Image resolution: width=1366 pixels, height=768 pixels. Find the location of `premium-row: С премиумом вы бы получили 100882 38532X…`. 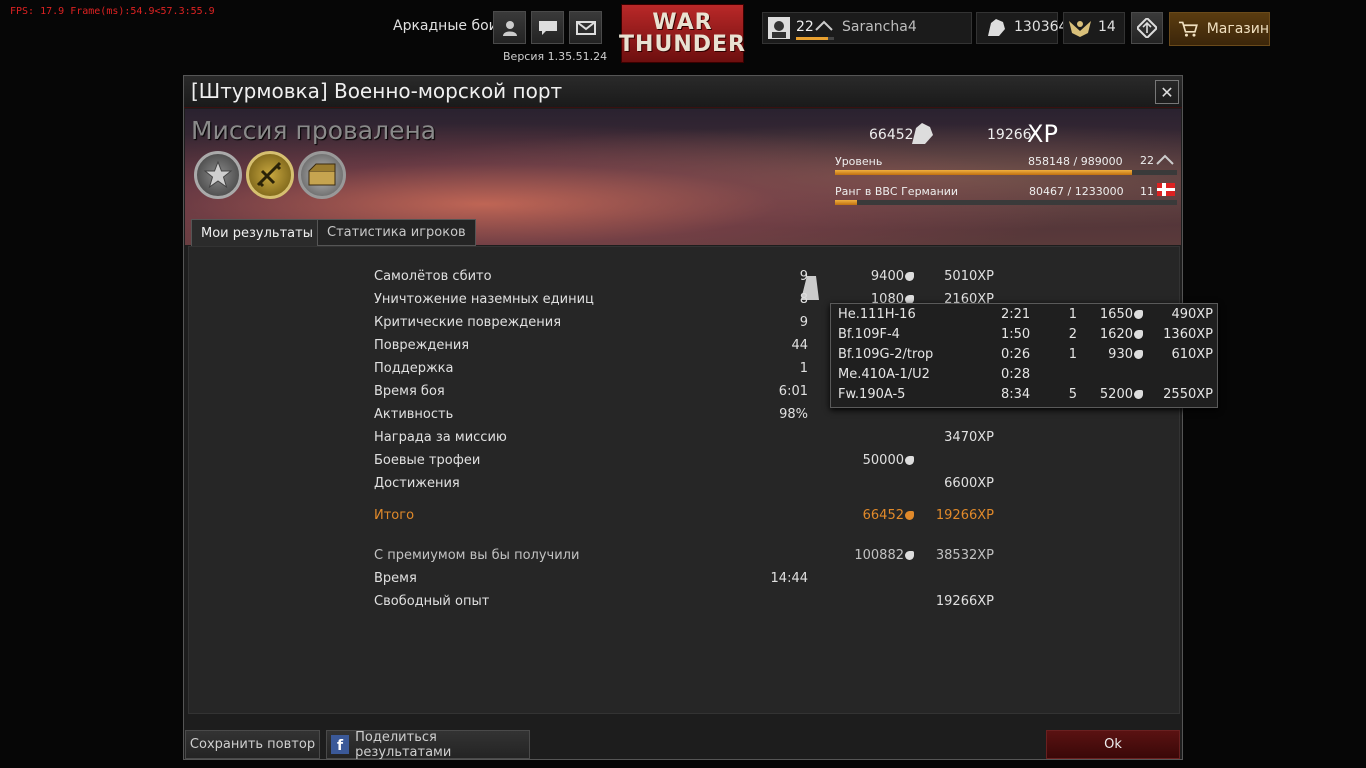

premium-row: С премиумом вы бы получили 100882 38532X… is located at coordinates (634, 558).